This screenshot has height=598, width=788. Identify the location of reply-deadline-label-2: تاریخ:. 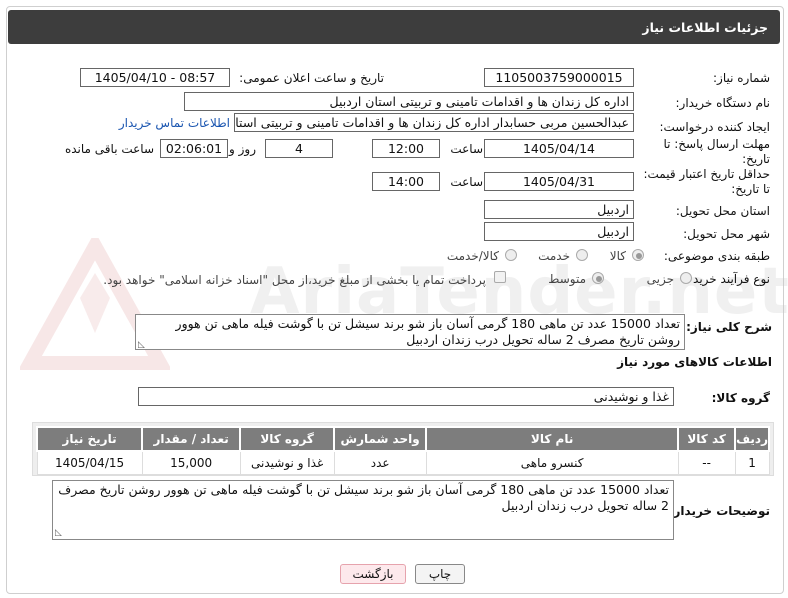
(756, 159).